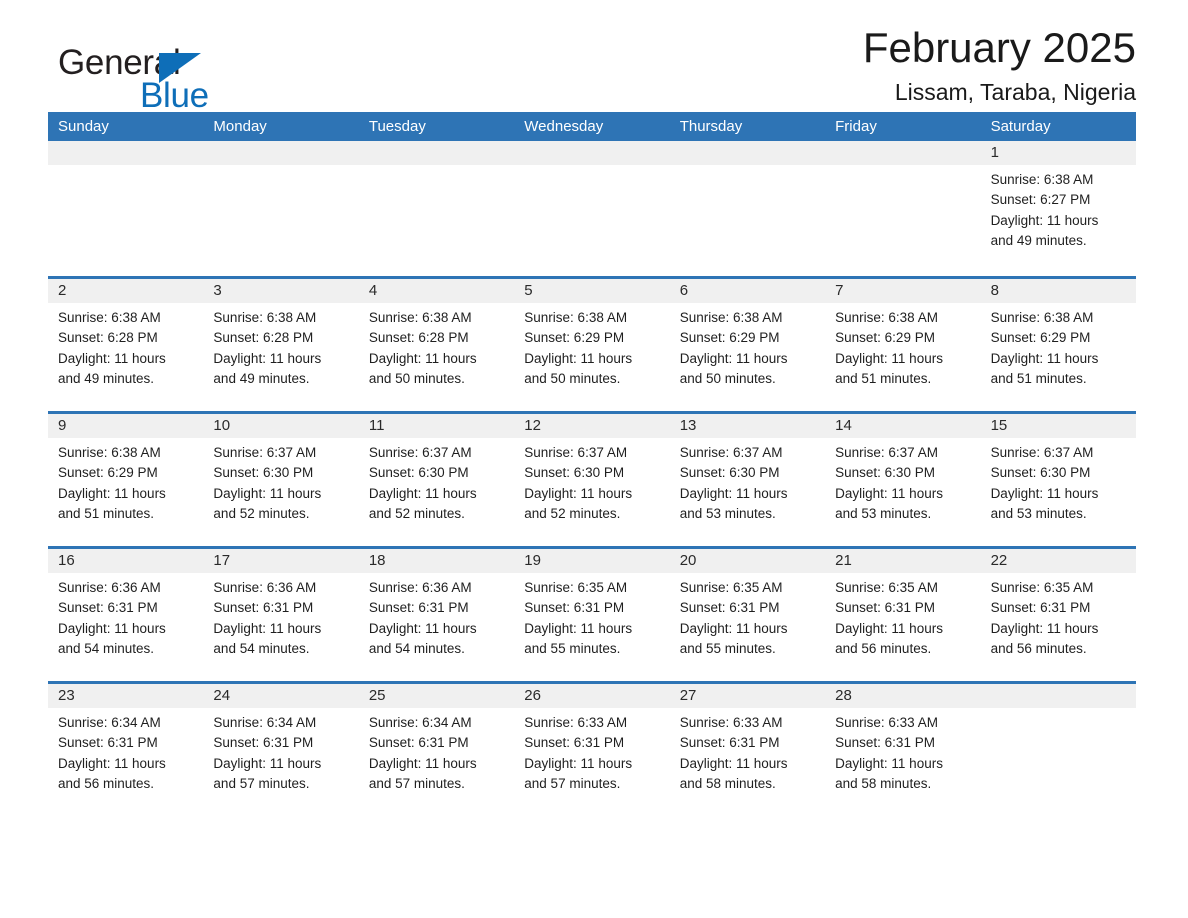 The image size is (1188, 918). What do you see at coordinates (999, 560) in the screenshot?
I see `day-number: 22` at bounding box center [999, 560].